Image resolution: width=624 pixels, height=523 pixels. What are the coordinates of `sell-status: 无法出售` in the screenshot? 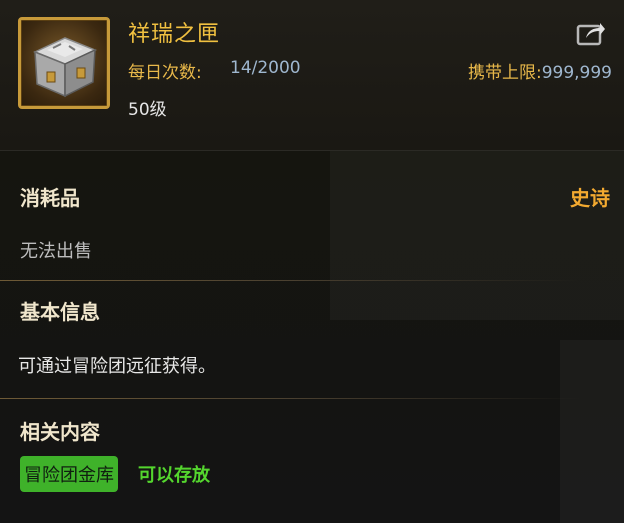 It's located at (56, 251).